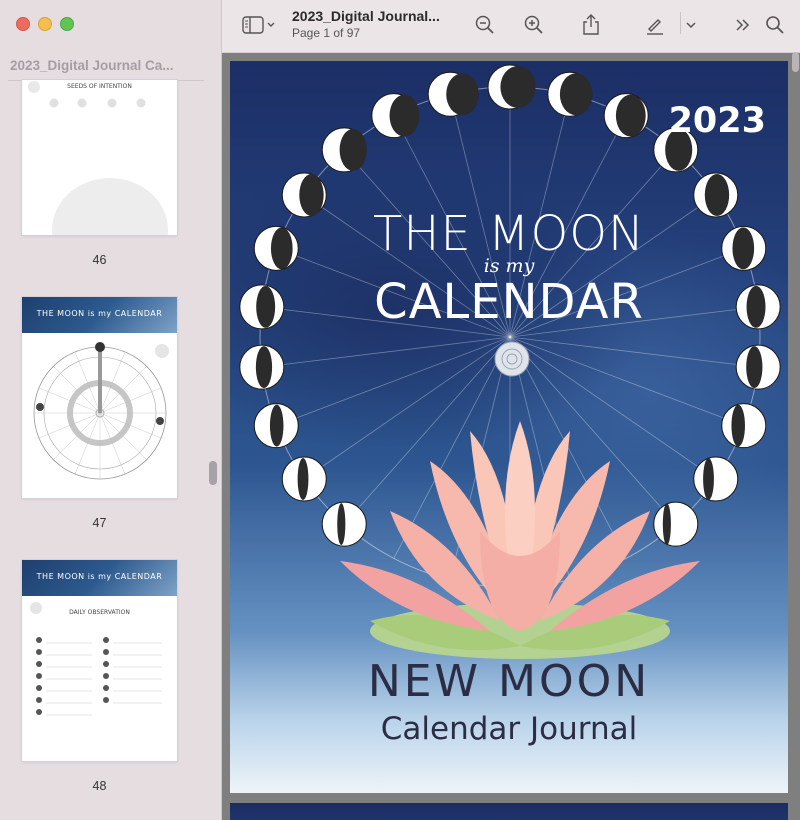  I want to click on seeds-page-art, so click(98, 158).